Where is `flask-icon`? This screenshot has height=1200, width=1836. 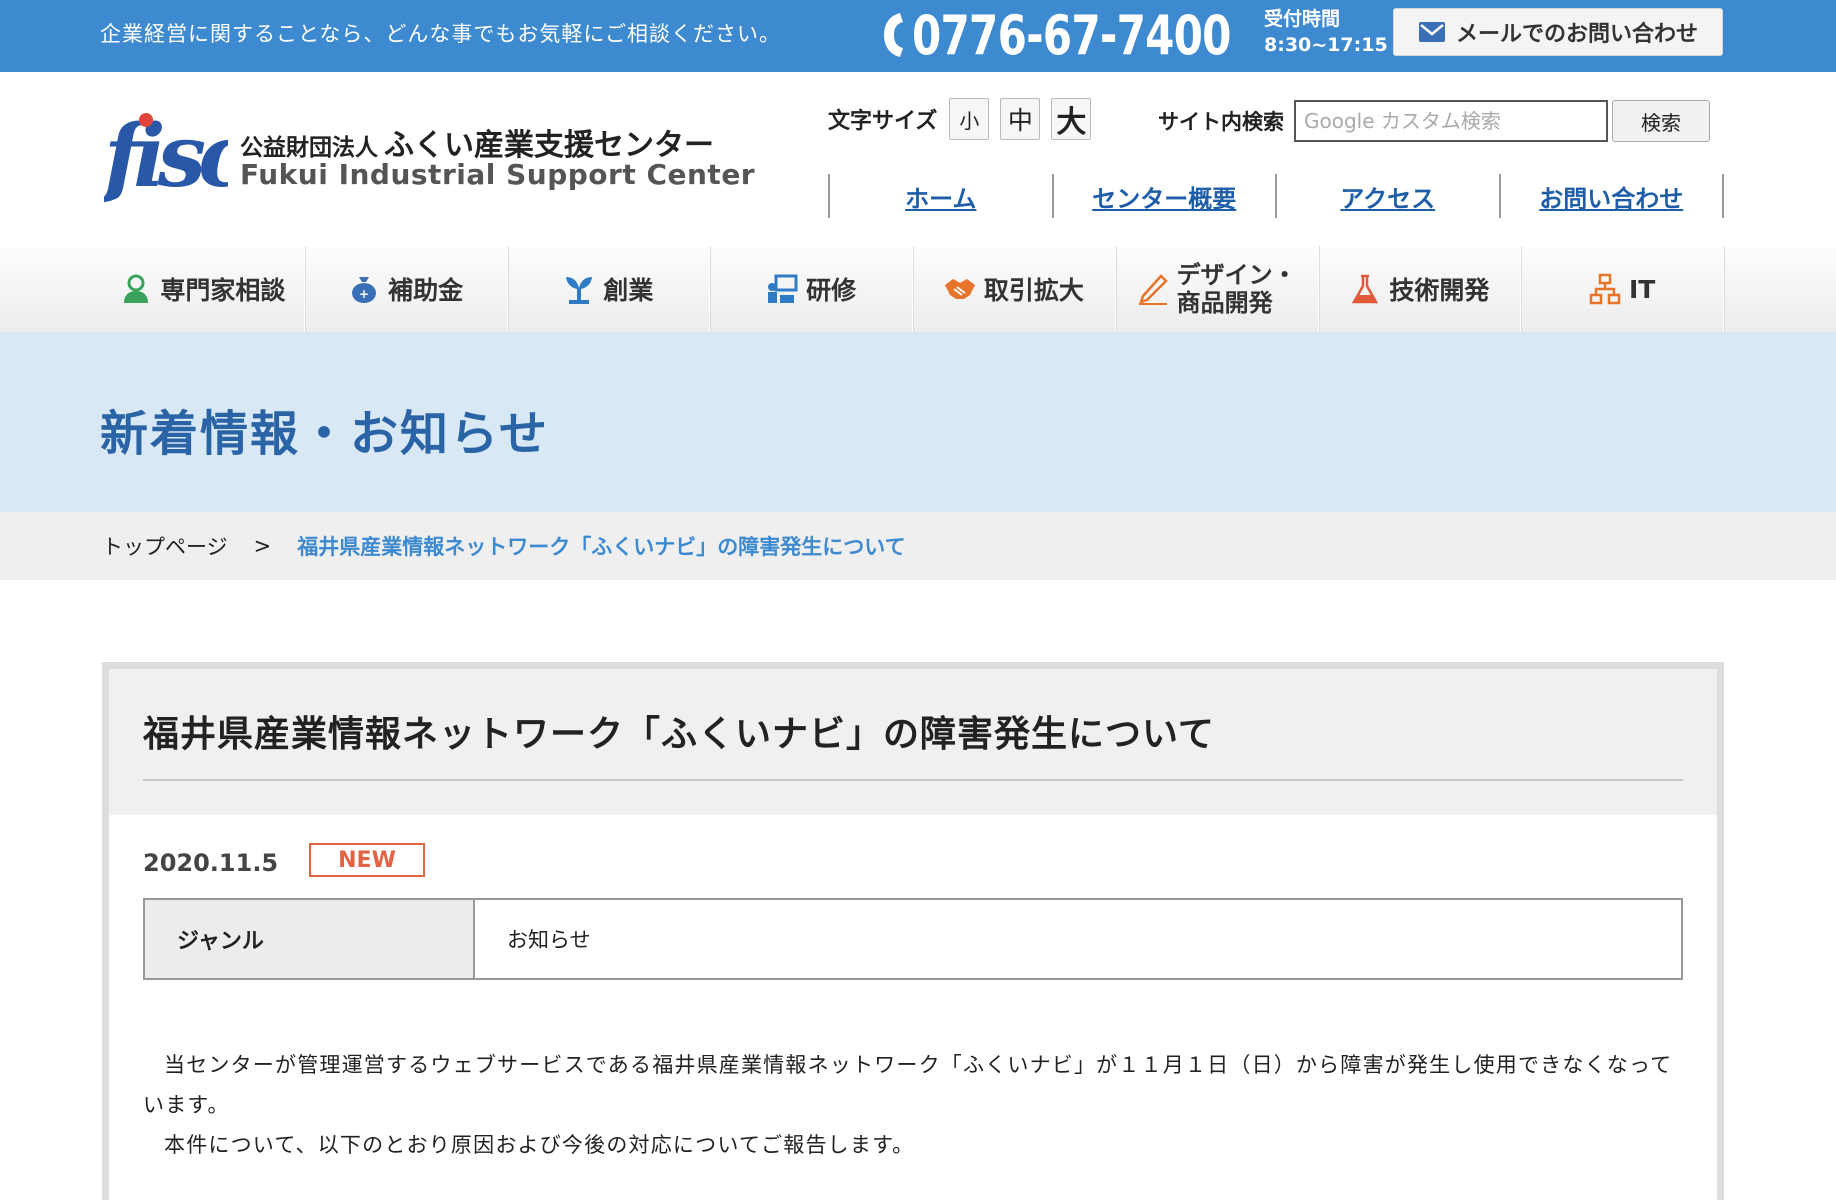 flask-icon is located at coordinates (1365, 289).